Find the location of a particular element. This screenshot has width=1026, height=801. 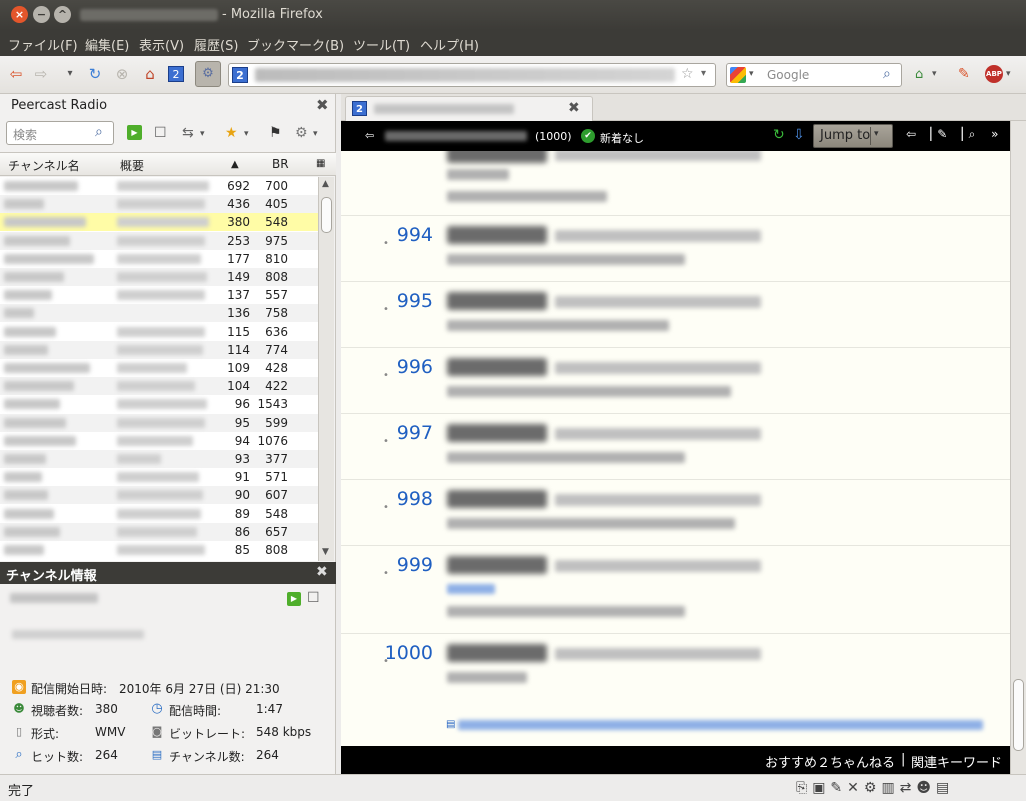

post-number: 994 is located at coordinates (407, 235).